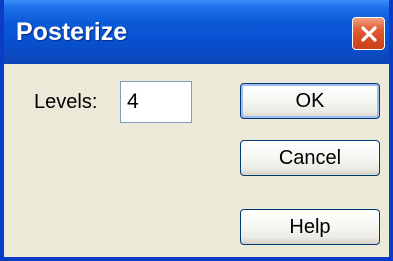  I want to click on close-icon, so click(368, 33).